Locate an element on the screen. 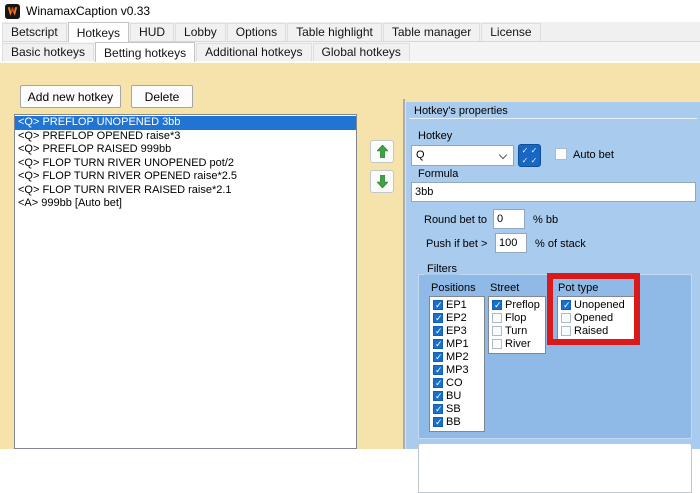 Image resolution: width=700 pixels, height=493 pixels. tab-table-highlight: Table highlight is located at coordinates (334, 32).